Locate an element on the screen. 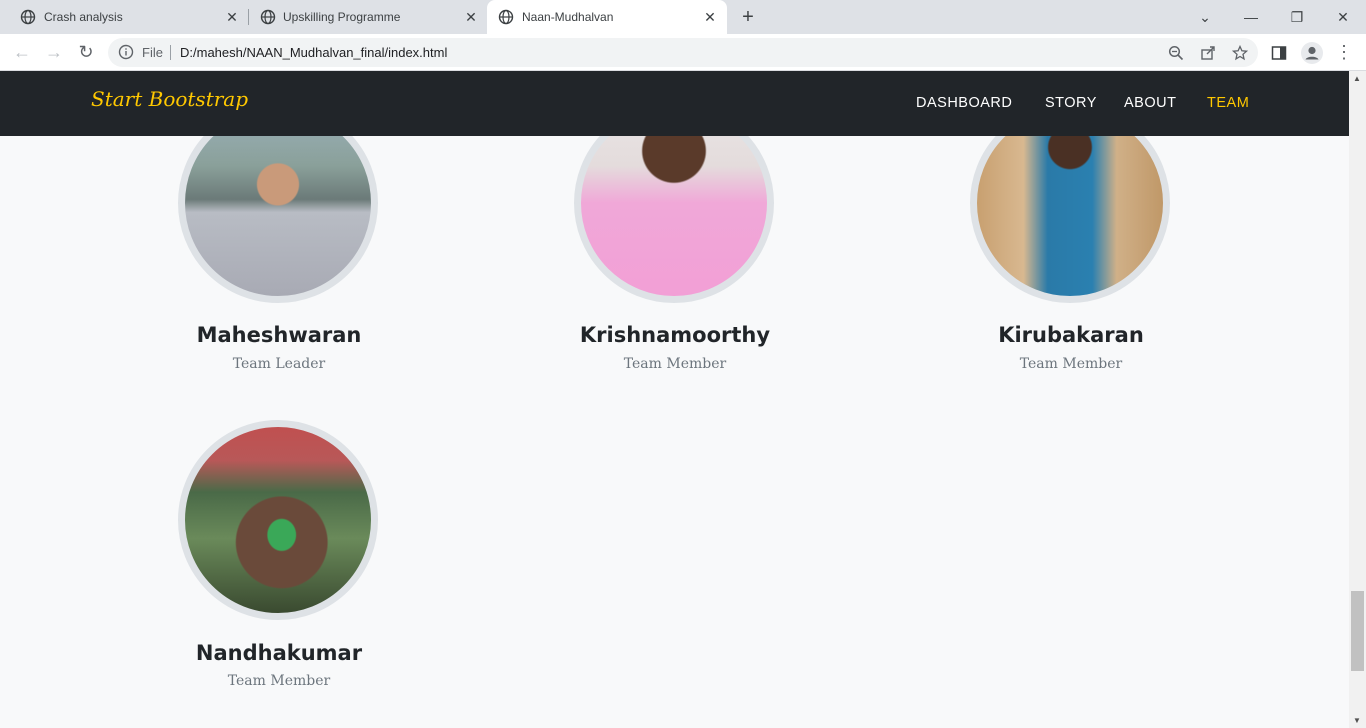  scroll-down-arrow-icon: ▼ is located at coordinates (1357, 720).